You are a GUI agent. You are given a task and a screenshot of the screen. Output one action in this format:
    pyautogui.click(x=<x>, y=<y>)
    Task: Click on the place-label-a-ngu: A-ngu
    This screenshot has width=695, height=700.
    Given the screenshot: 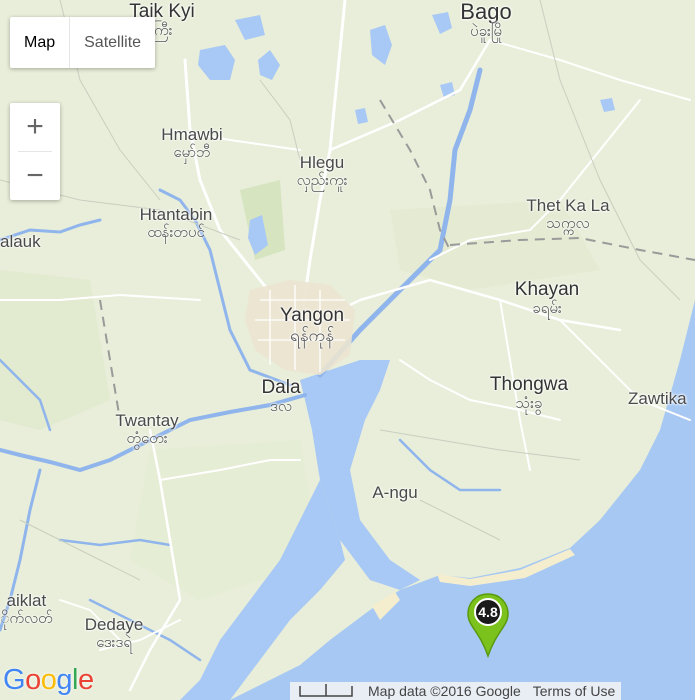 What is the action you would take?
    pyautogui.click(x=395, y=492)
    